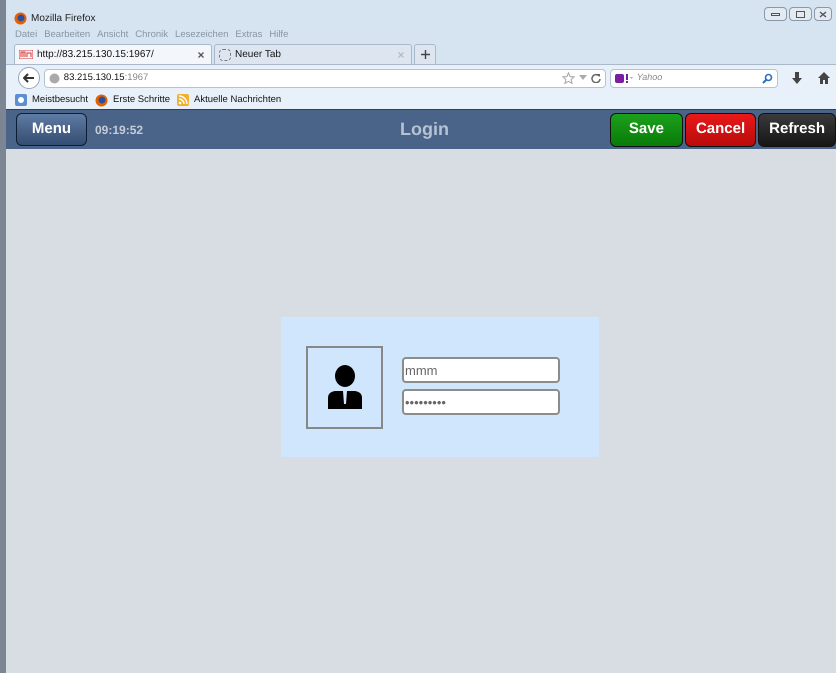 This screenshot has width=836, height=673. What do you see at coordinates (26, 54) in the screenshot?
I see `site-icon` at bounding box center [26, 54].